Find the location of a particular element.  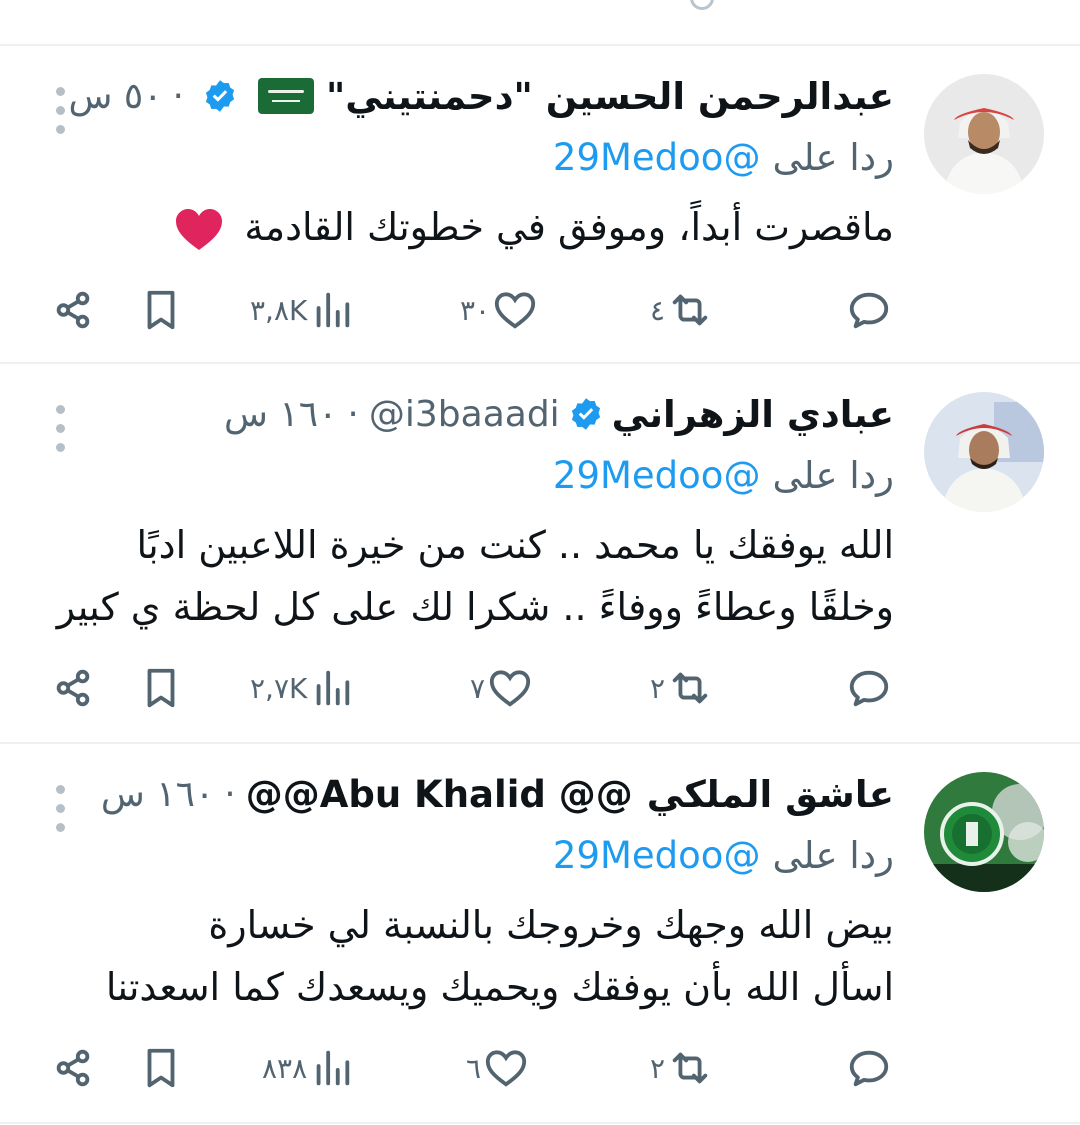

tweet-actions: ٨٣٨ ٦ ٢ is located at coordinates (475, 1068).